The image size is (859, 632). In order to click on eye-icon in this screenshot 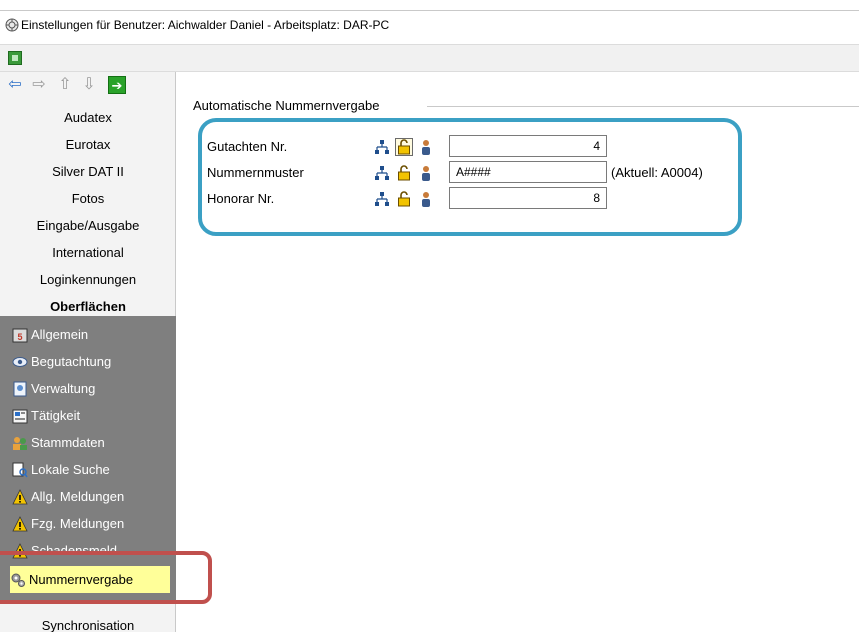, I will do `click(20, 362)`.